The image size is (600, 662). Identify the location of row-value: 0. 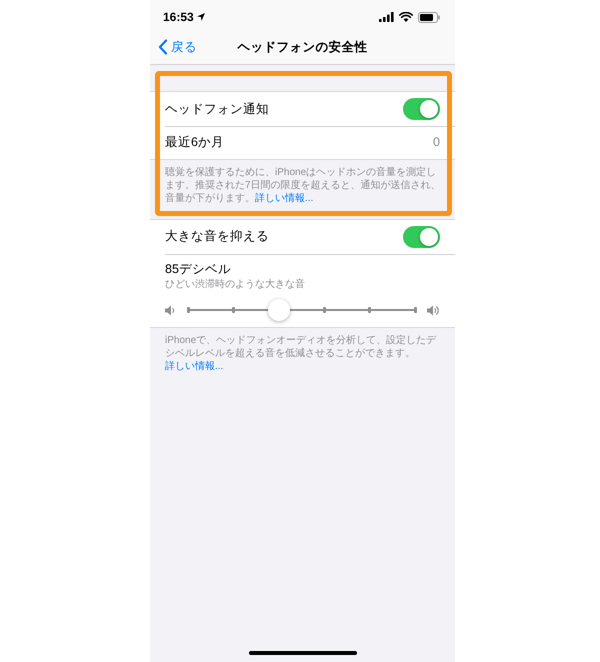
(436, 143).